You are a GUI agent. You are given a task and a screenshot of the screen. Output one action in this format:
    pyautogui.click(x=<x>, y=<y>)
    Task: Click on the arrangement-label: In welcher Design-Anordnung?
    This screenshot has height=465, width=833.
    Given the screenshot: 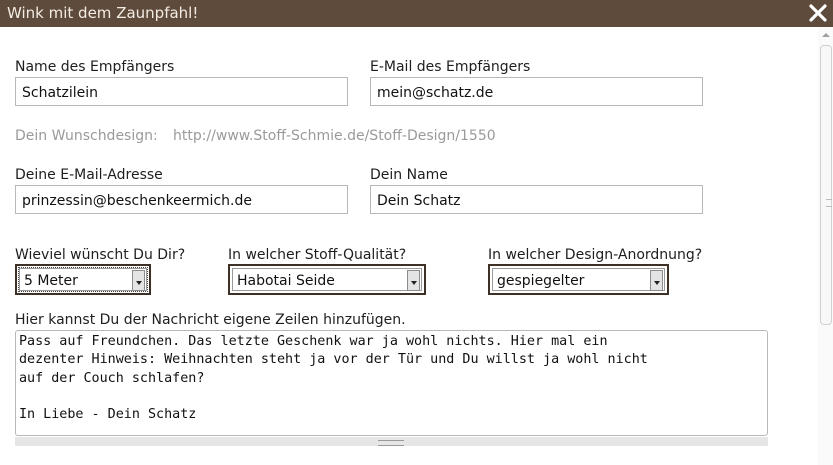 What is the action you would take?
    pyautogui.click(x=595, y=255)
    